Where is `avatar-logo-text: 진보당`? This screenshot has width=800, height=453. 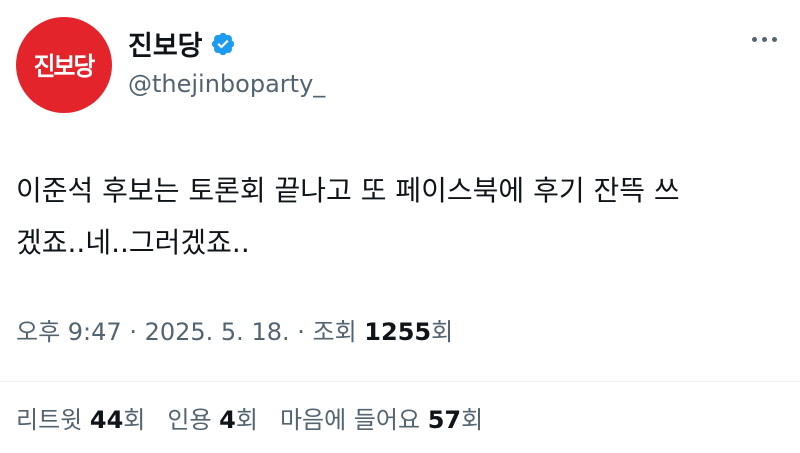
avatar-logo-text: 진보당 is located at coordinates (65, 66).